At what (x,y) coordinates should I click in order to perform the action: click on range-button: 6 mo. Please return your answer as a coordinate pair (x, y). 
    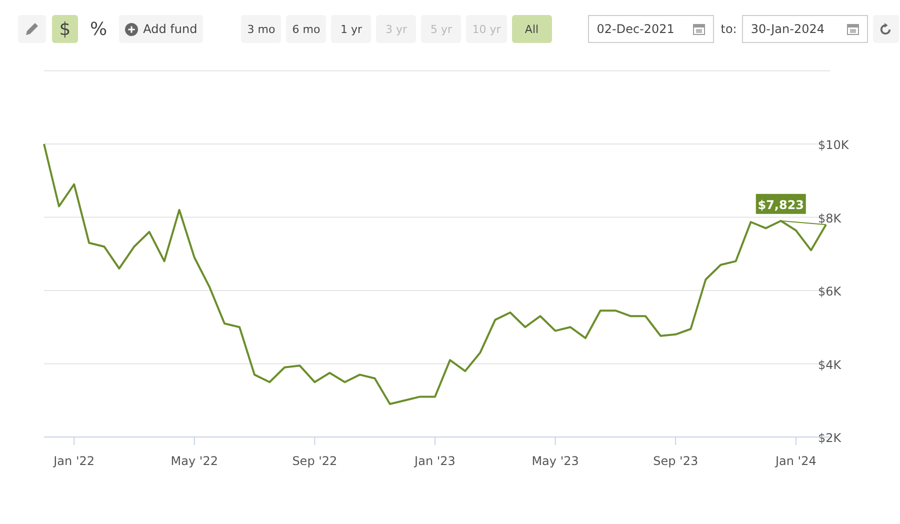
    Looking at the image, I should click on (306, 29).